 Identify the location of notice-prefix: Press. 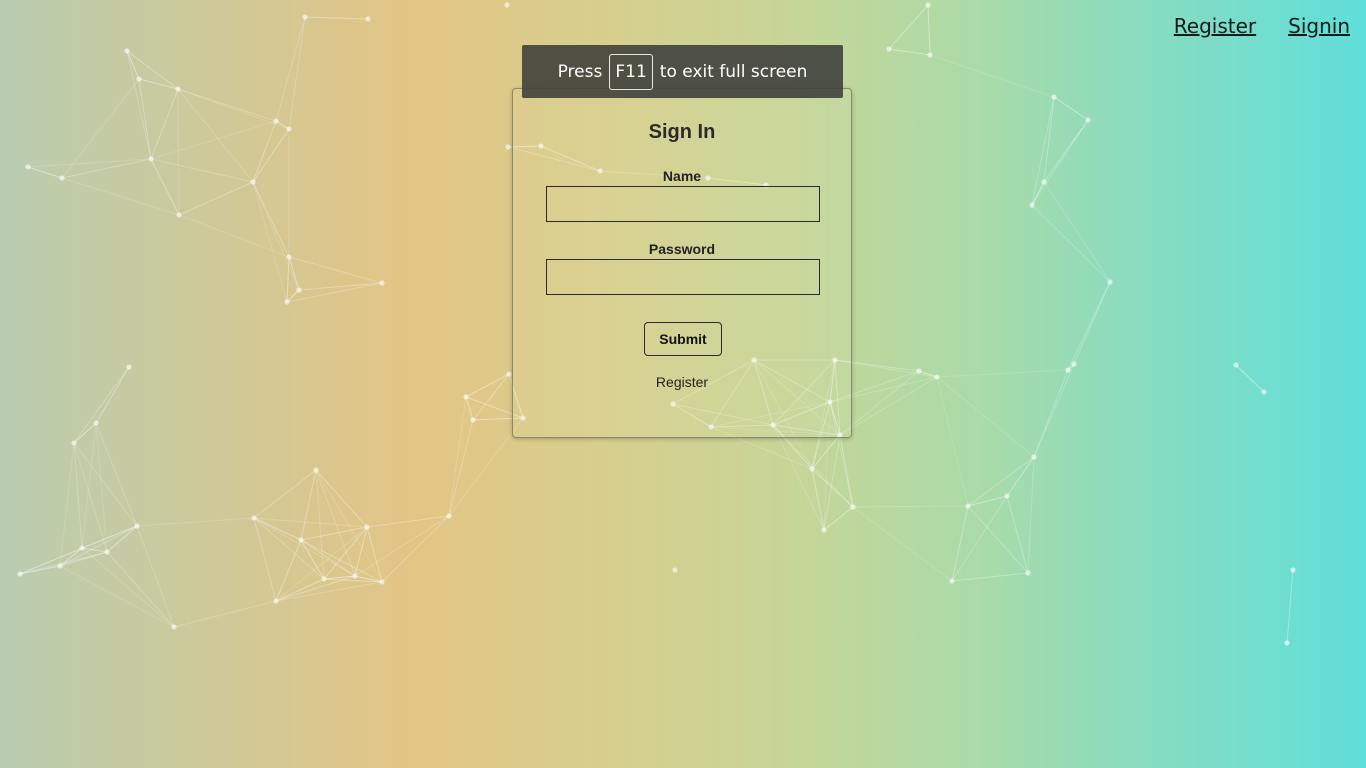
(580, 71).